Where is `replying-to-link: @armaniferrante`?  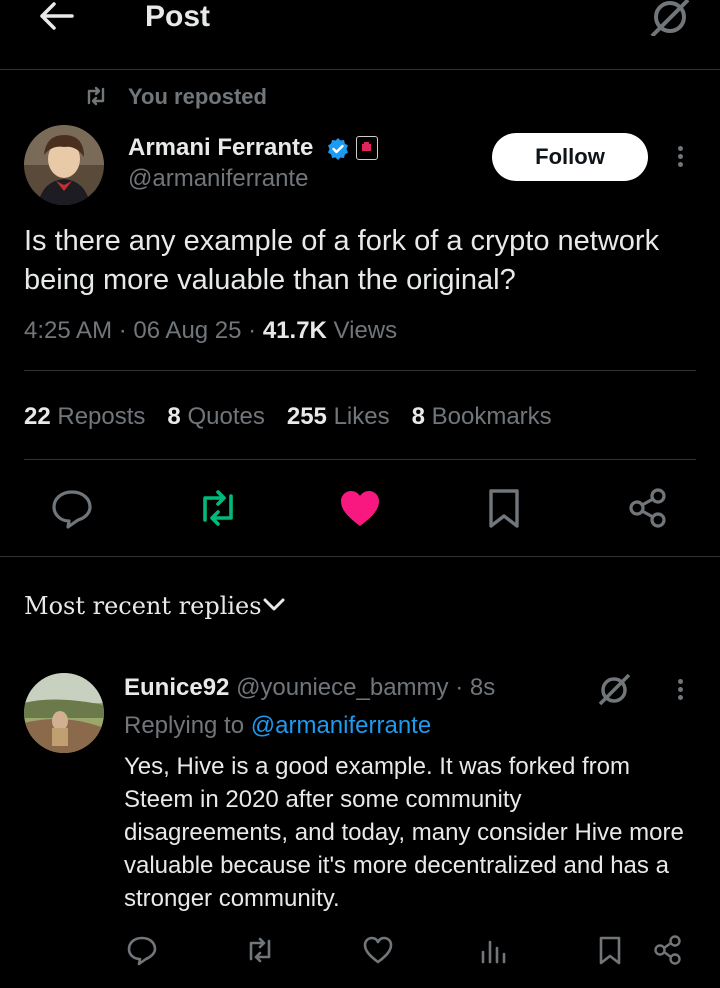 replying-to-link: @armaniferrante is located at coordinates (341, 725).